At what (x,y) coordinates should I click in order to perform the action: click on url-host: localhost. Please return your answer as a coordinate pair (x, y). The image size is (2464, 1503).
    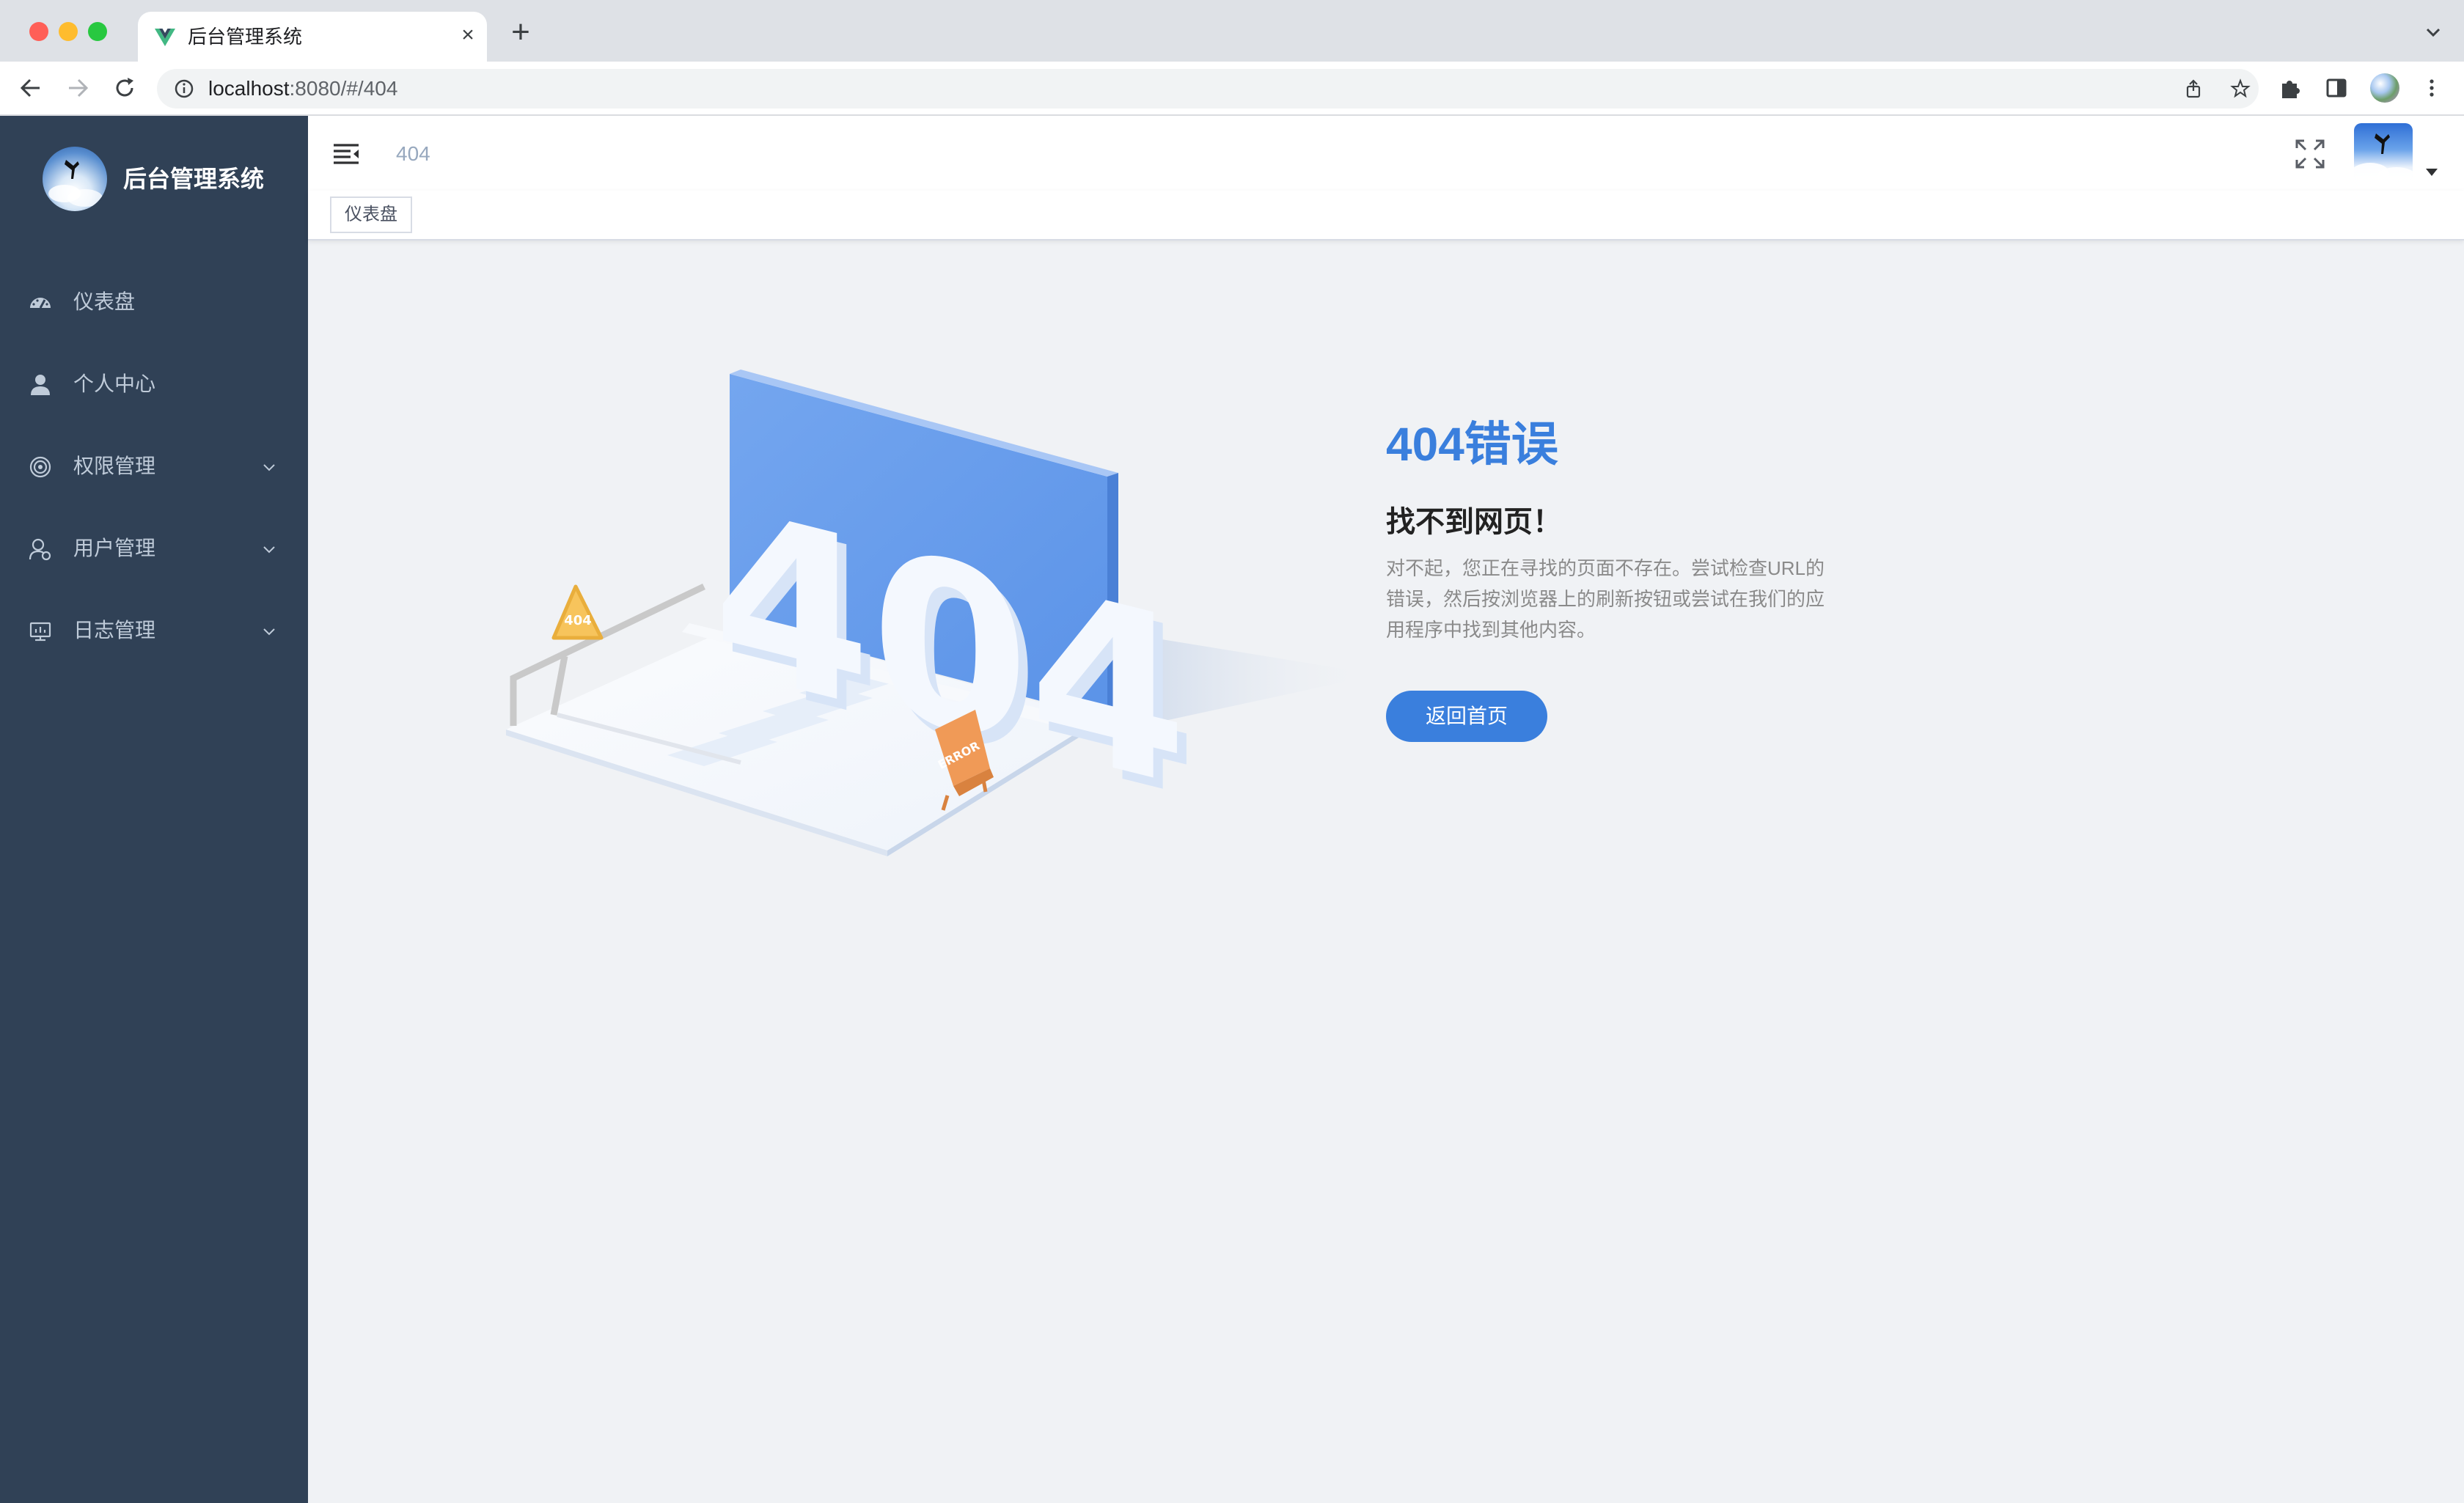
    Looking at the image, I should click on (249, 88).